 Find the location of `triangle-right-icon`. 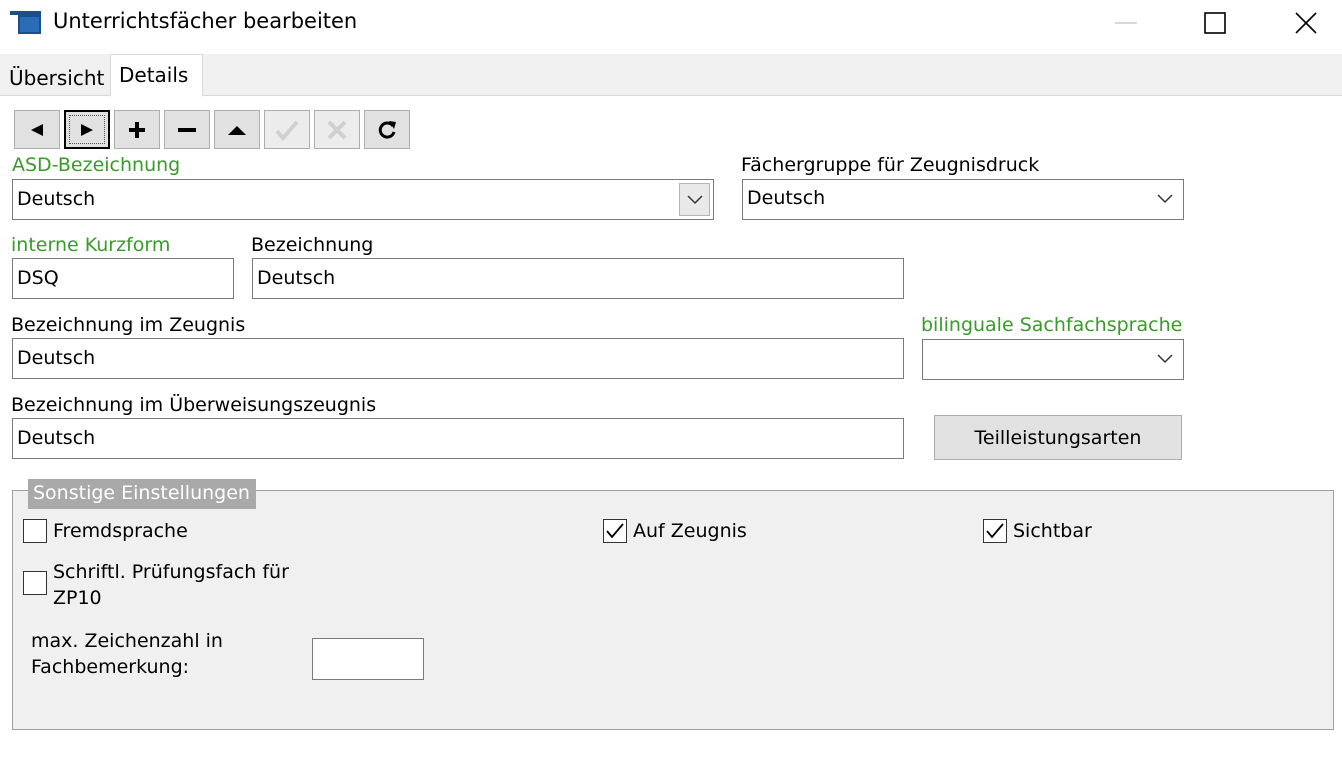

triangle-right-icon is located at coordinates (87, 129).